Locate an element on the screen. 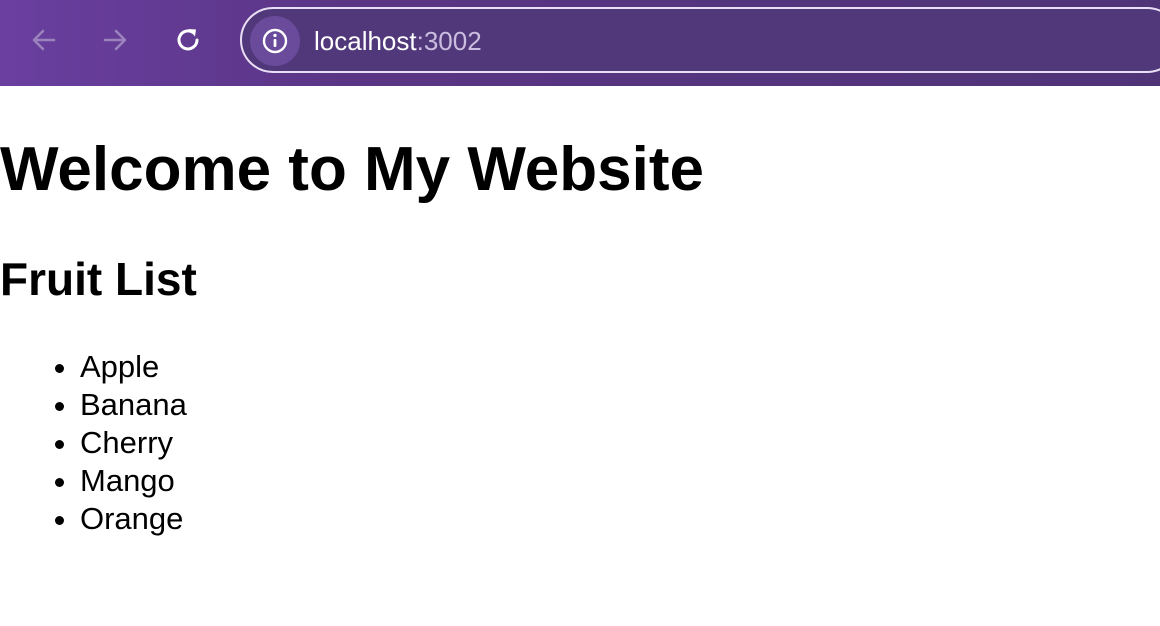 The height and width of the screenshot is (626, 1160). list-item: Apple is located at coordinates (133, 367).